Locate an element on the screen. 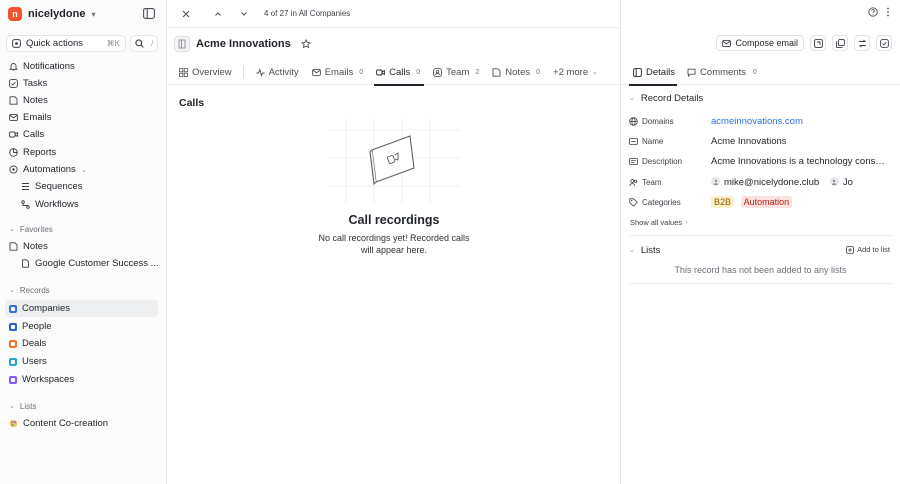  chevron-down-icon is located at coordinates (244, 13).